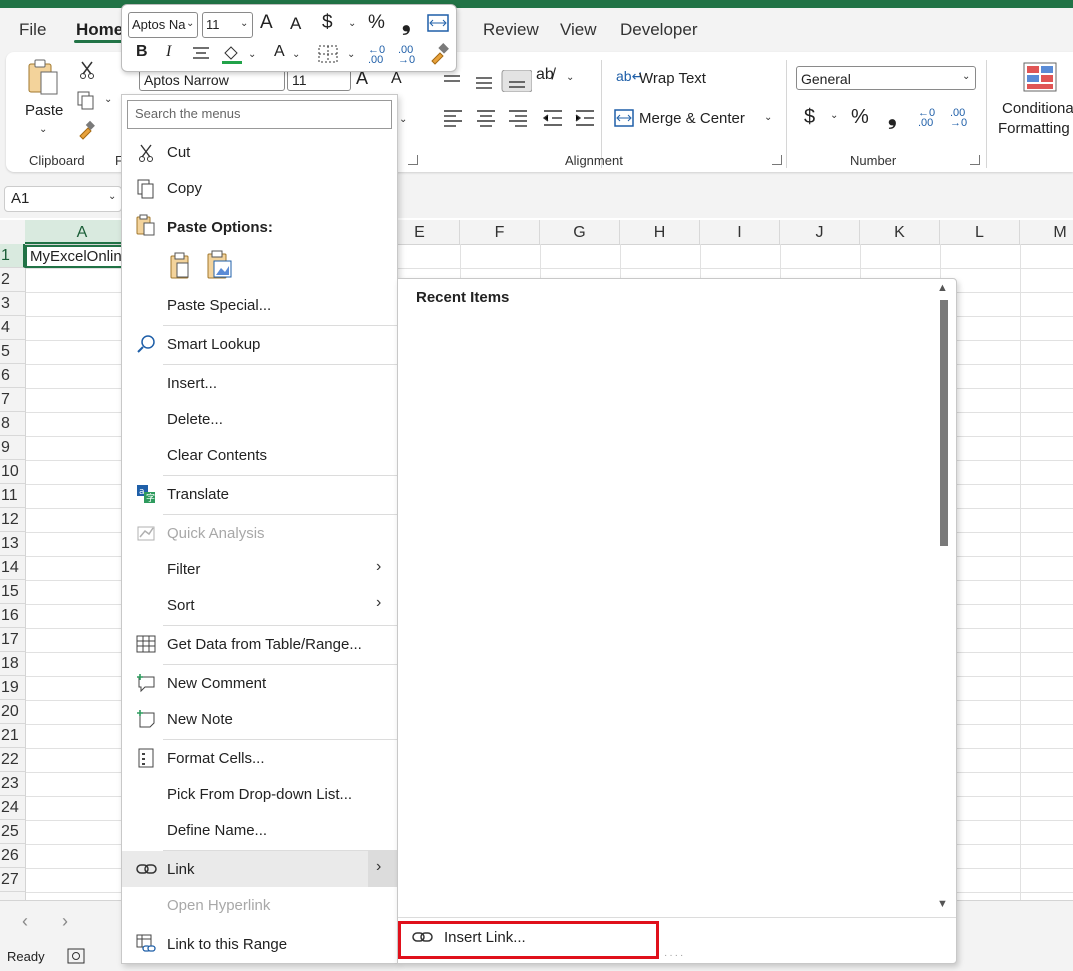 The width and height of the screenshot is (1073, 971). I want to click on number-dialog-launcher-icon, so click(975, 160).